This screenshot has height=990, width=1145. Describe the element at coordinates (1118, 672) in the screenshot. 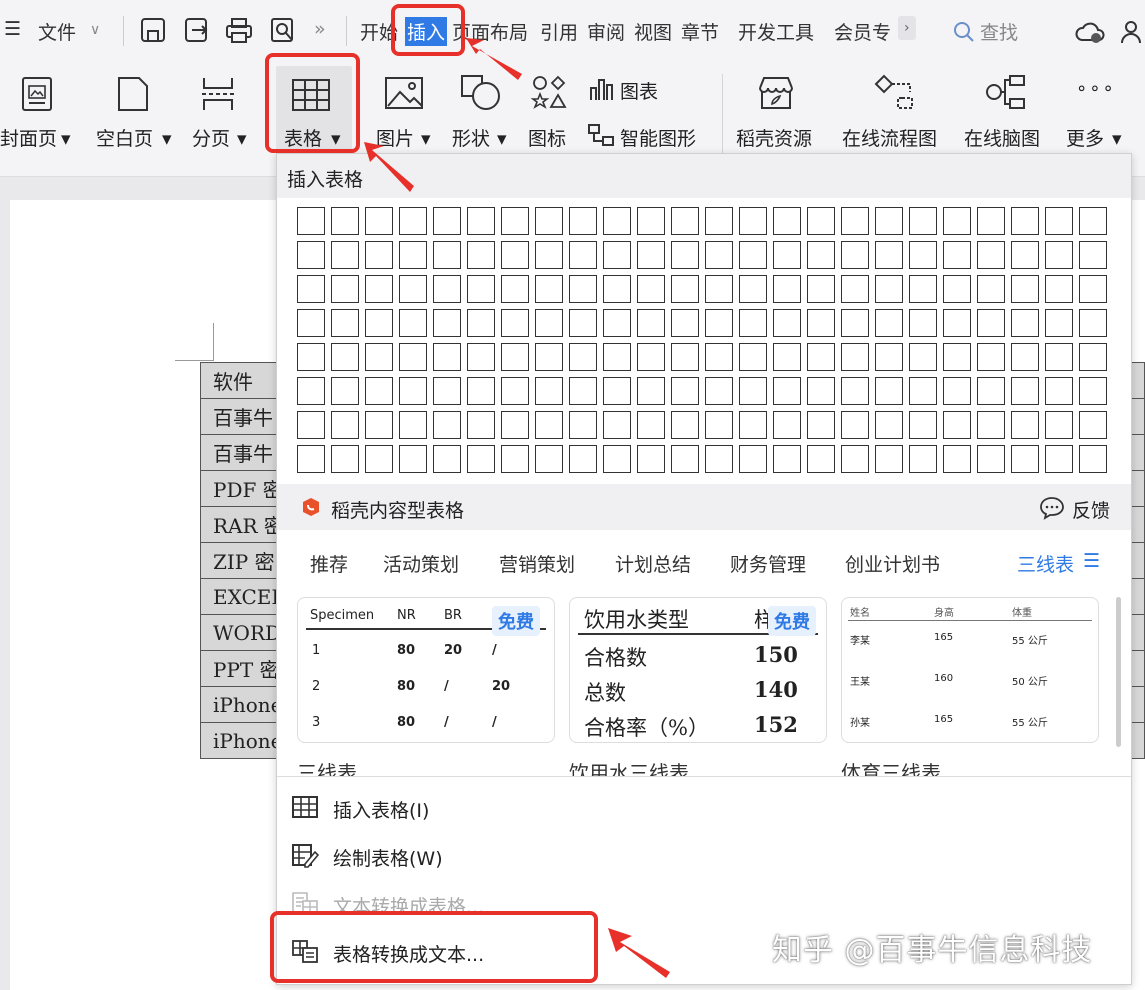

I see `scrollbar` at that location.